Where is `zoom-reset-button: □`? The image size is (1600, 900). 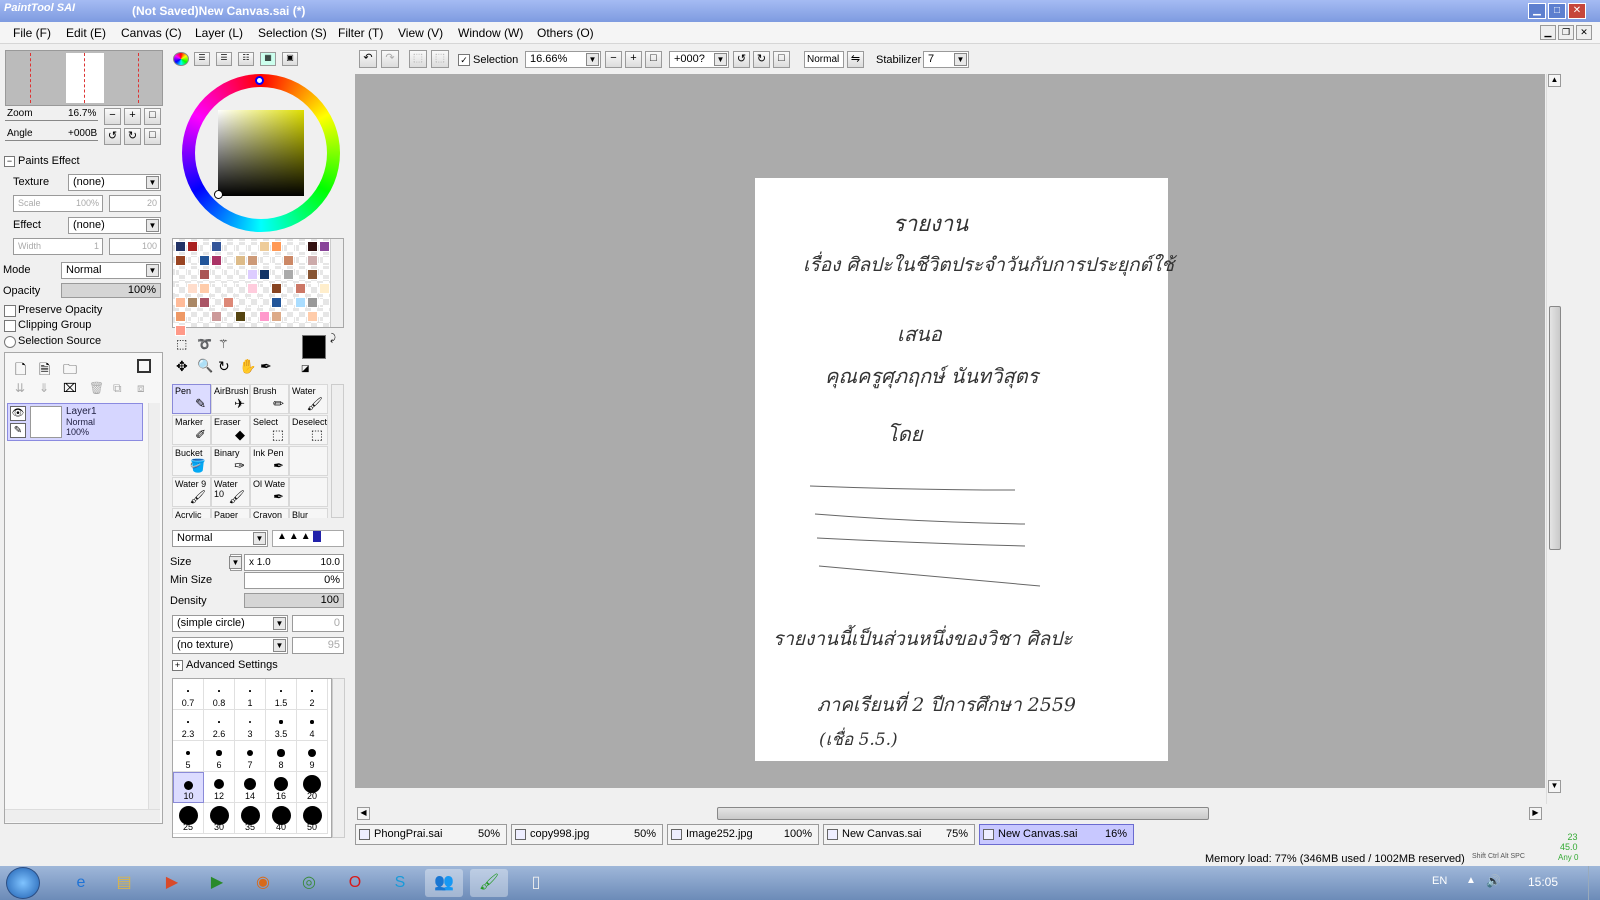 zoom-reset-button: □ is located at coordinates (152, 116).